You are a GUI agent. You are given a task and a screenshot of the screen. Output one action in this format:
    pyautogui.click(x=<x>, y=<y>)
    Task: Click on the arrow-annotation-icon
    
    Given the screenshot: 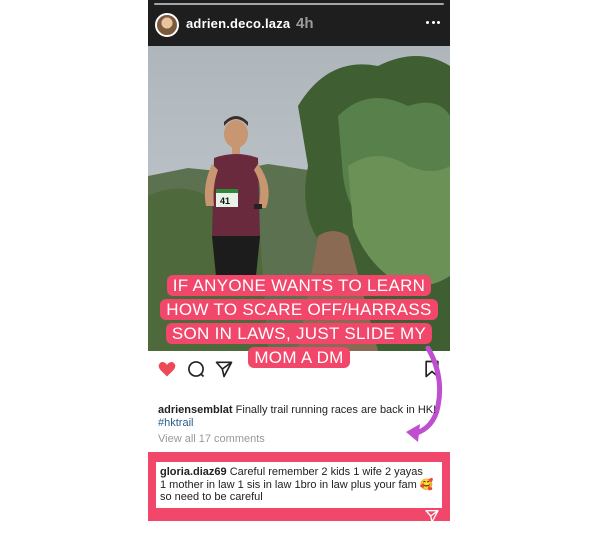 What is the action you would take?
    pyautogui.click(x=424, y=394)
    